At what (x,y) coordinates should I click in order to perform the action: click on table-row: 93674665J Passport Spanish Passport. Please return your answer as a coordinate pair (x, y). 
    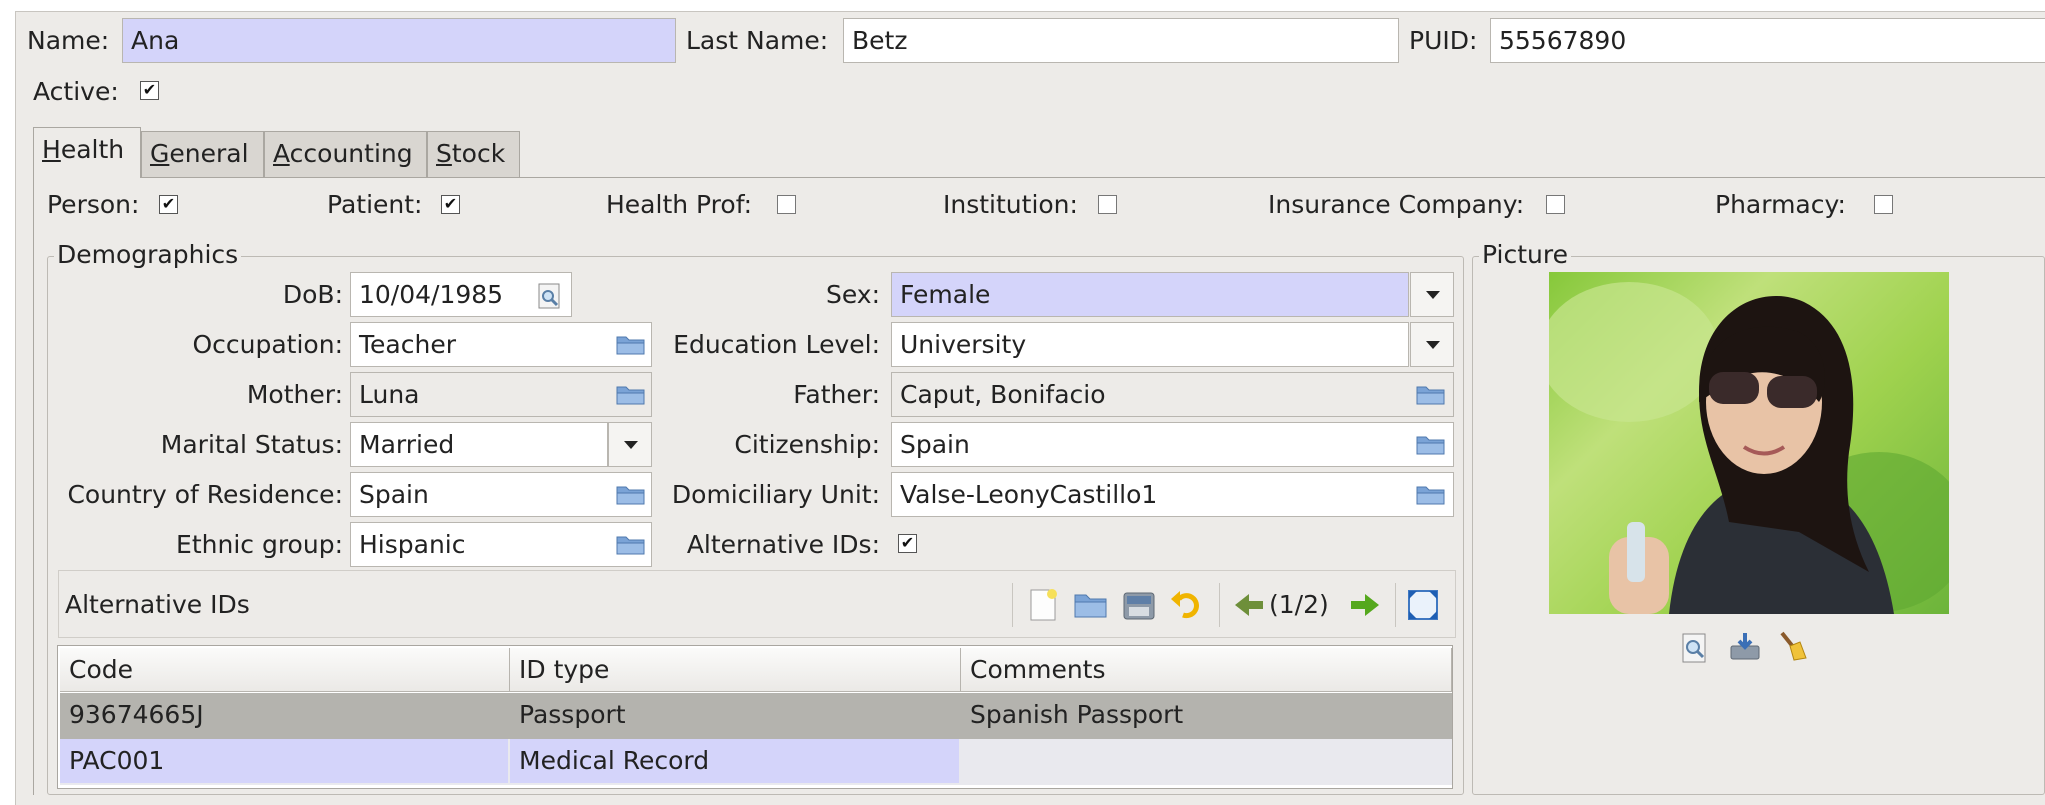
    Looking at the image, I should click on (756, 716).